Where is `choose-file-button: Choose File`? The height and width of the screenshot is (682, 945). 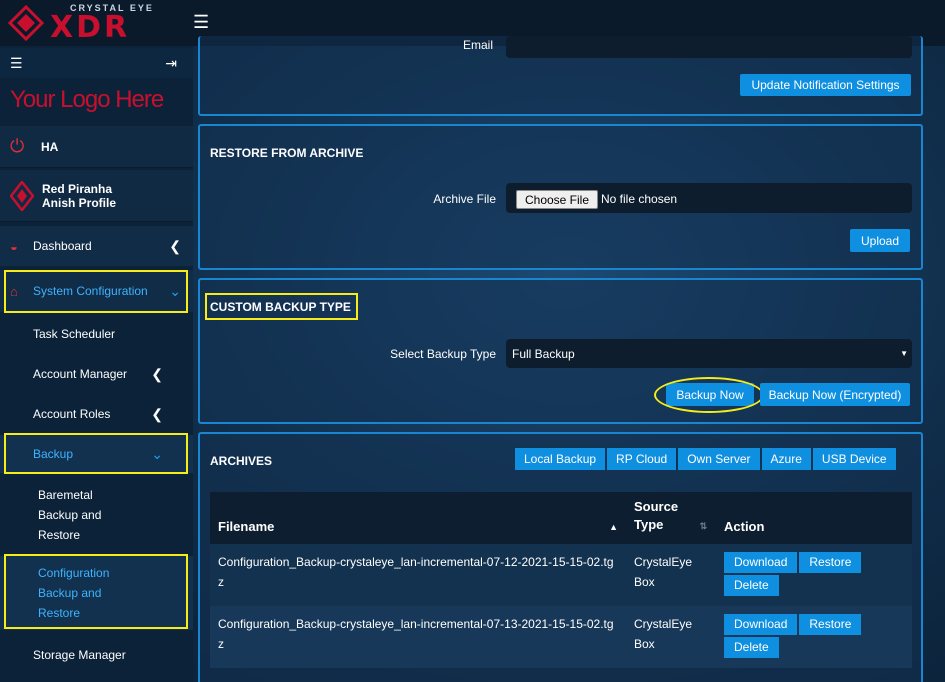
choose-file-button: Choose File is located at coordinates (557, 199).